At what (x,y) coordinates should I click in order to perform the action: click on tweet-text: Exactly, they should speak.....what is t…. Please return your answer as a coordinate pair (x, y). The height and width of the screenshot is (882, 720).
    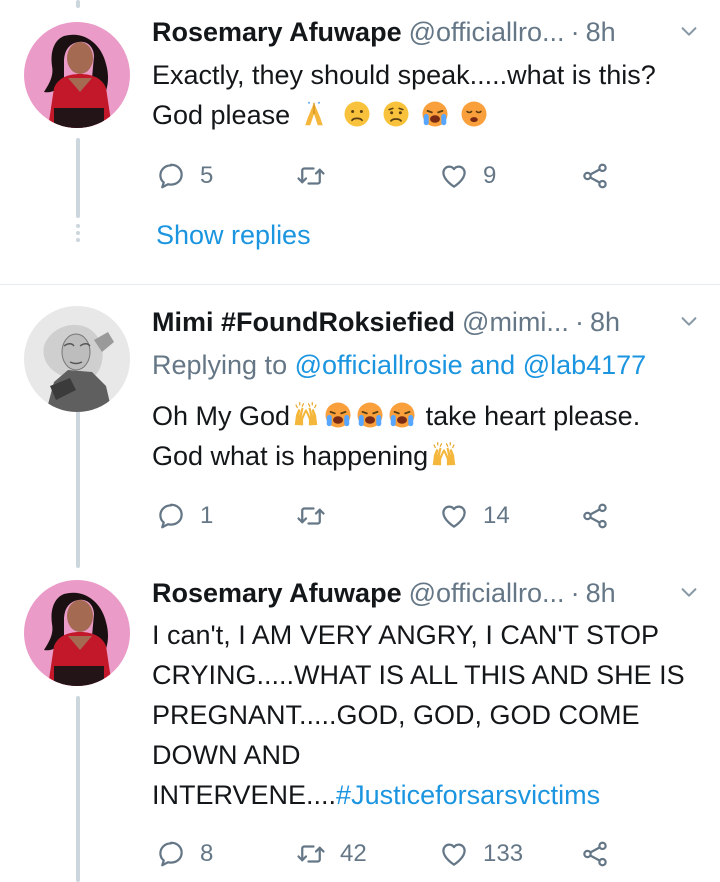
    Looking at the image, I should click on (432, 95).